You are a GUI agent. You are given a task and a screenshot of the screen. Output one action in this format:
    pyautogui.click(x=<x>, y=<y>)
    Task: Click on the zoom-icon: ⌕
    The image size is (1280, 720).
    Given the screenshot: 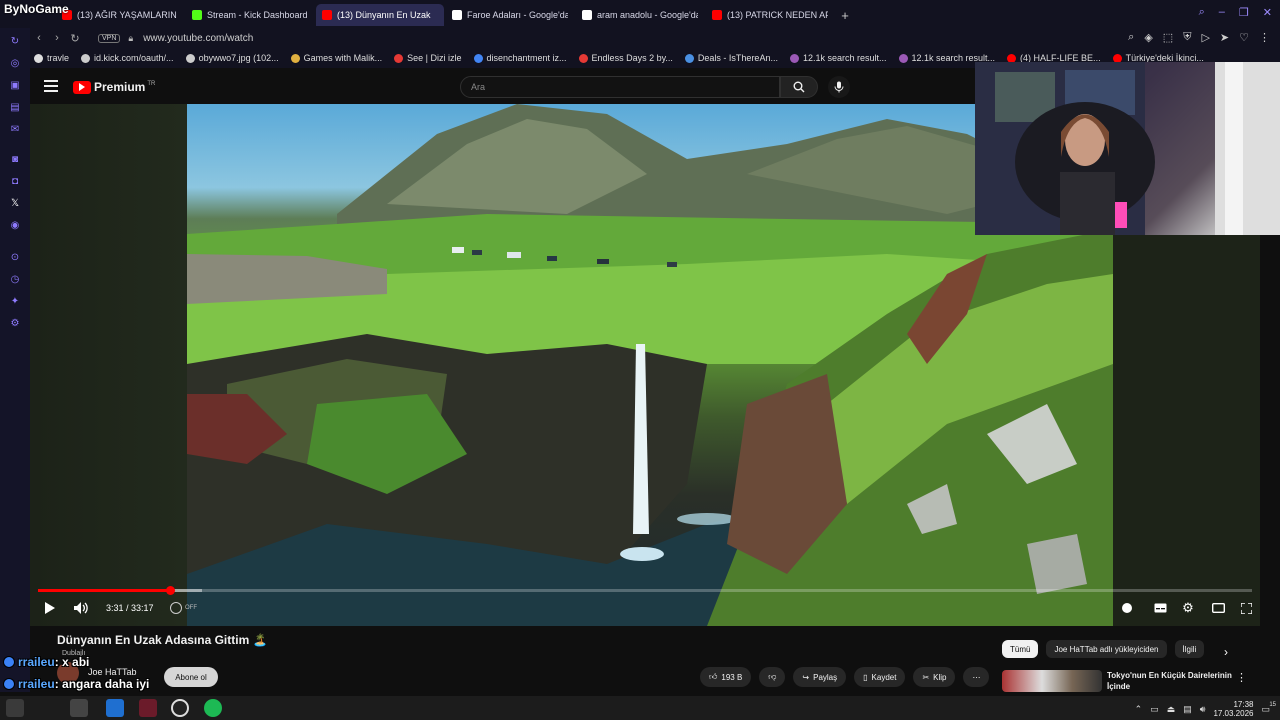 What is the action you would take?
    pyautogui.click(x=1131, y=37)
    